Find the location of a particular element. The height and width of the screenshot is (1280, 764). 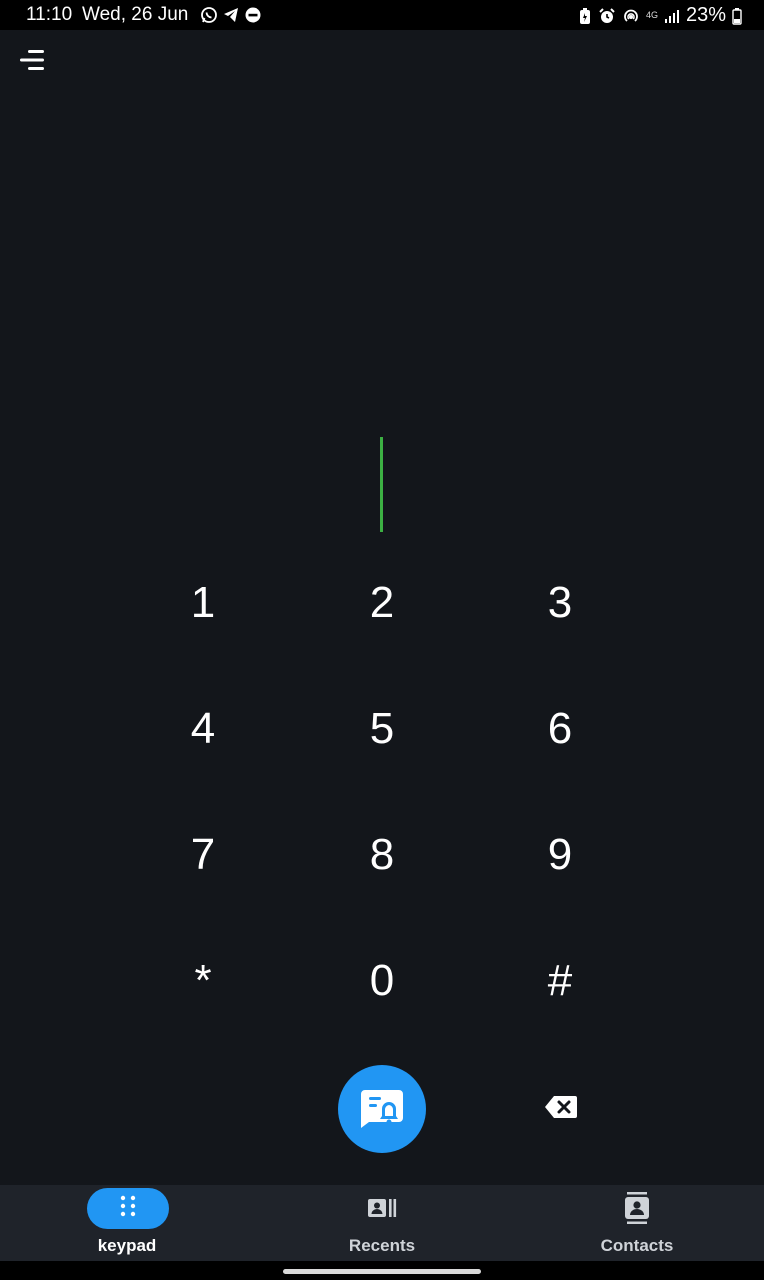

call-button is located at coordinates (382, 1109).